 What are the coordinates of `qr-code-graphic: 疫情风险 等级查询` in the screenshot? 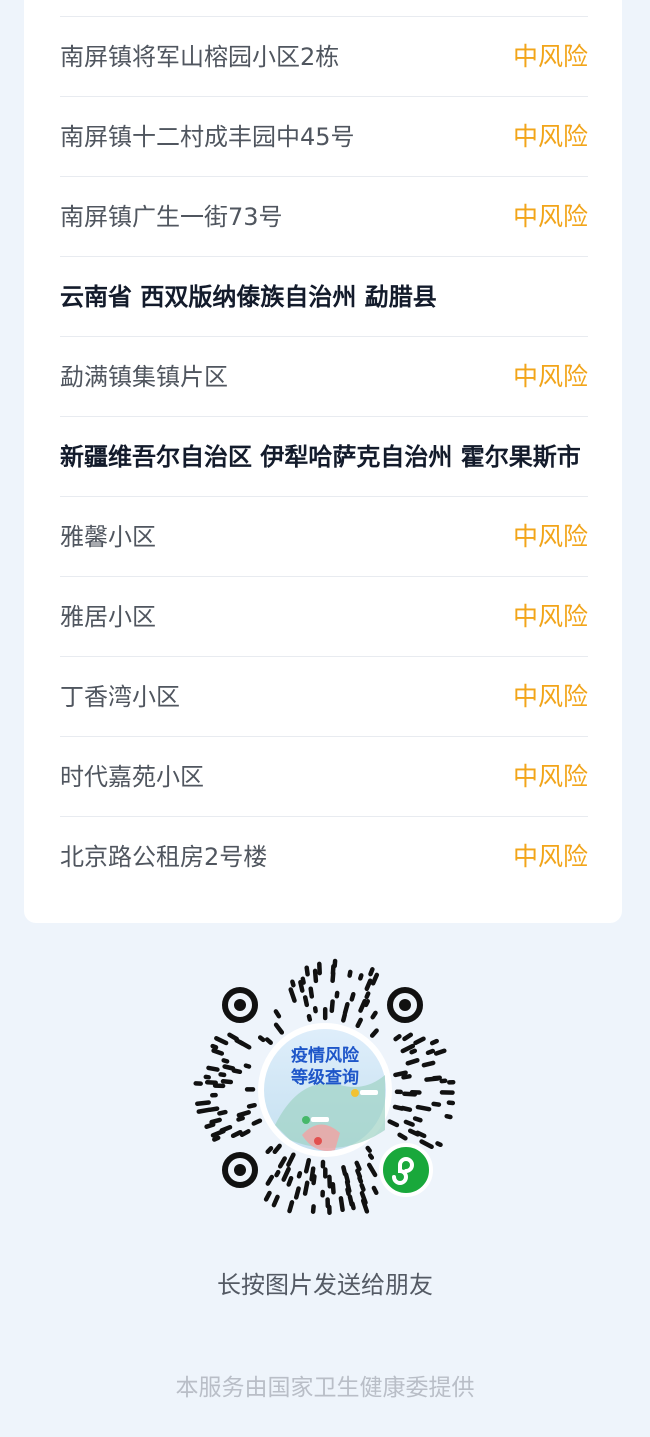 It's located at (325, 1090).